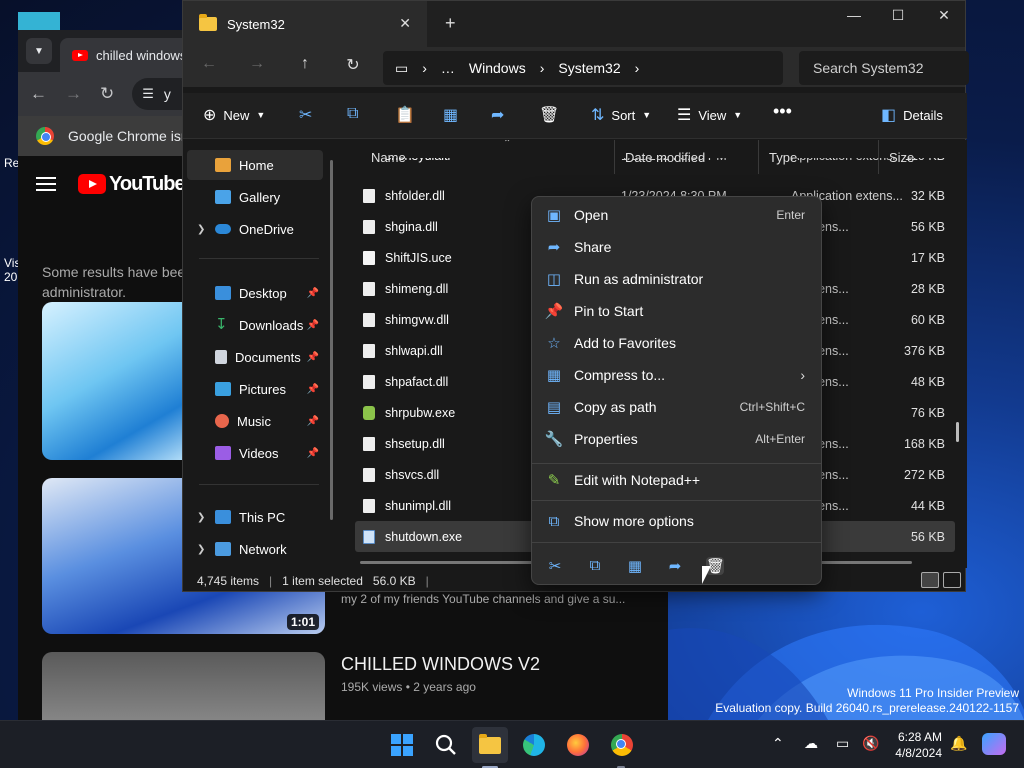 This screenshot has height=768, width=1024. I want to click on maximize-button: ☐, so click(898, 17).